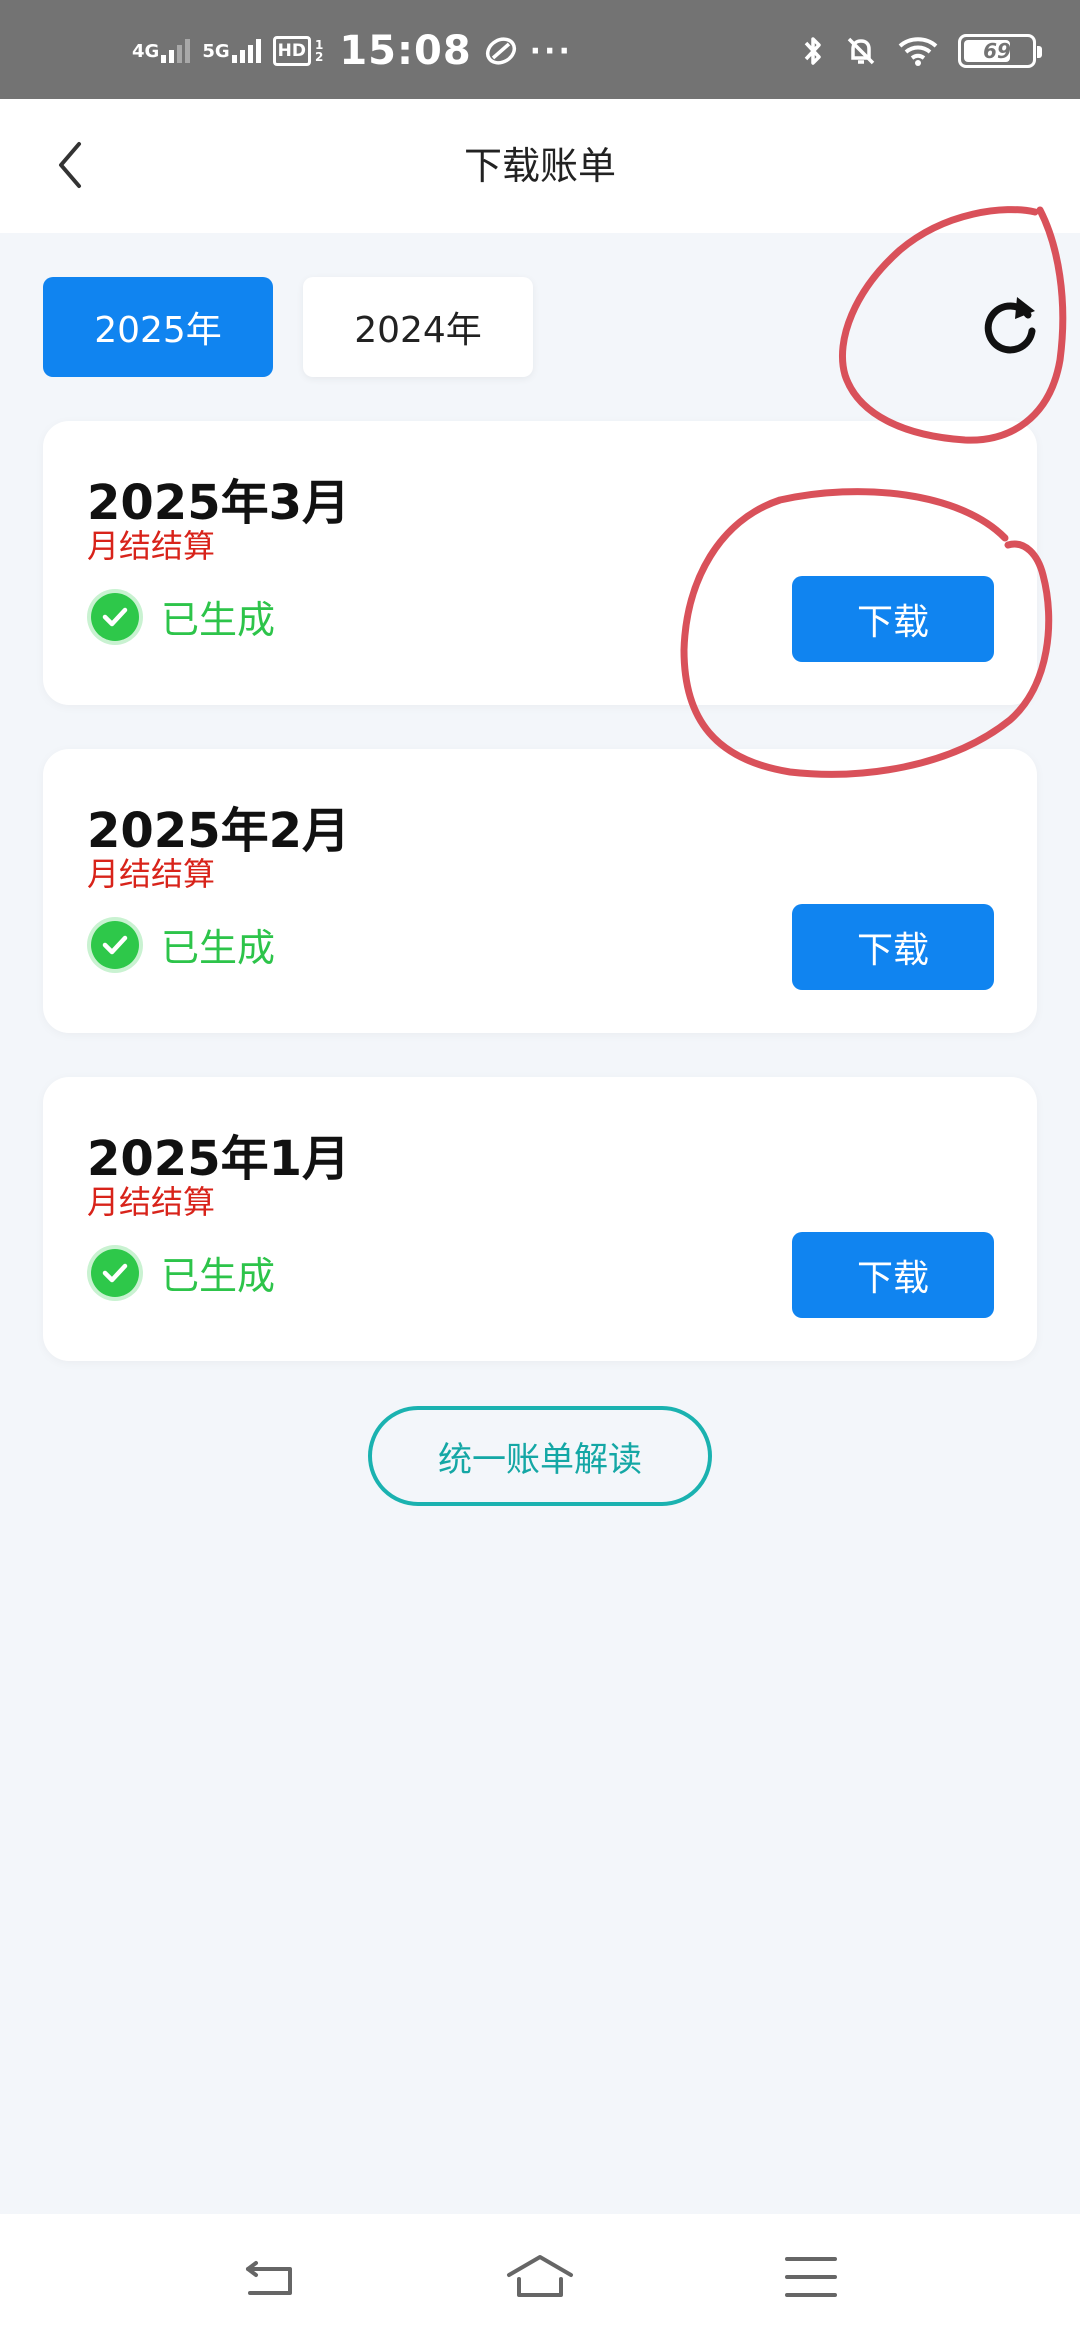 The height and width of the screenshot is (2340, 1080). I want to click on refresh-button, so click(1010, 324).